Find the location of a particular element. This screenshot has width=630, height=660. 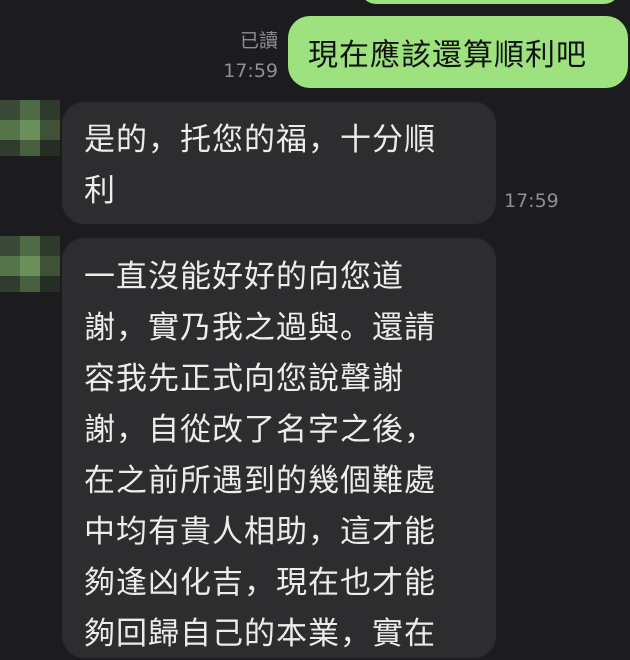

message-line: 中均有貴人相助，這才能 is located at coordinates (260, 532).